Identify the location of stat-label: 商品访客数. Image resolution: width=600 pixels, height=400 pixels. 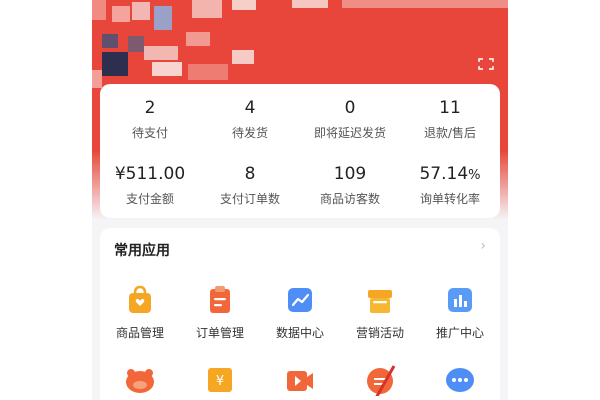
(349, 199).